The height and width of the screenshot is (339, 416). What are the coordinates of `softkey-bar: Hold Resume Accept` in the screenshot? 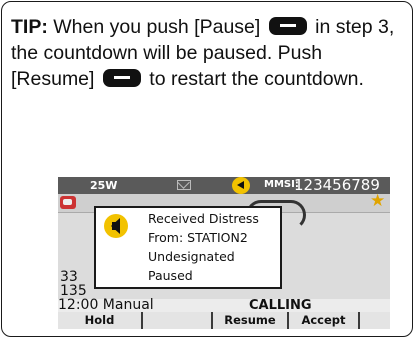 It's located at (224, 320).